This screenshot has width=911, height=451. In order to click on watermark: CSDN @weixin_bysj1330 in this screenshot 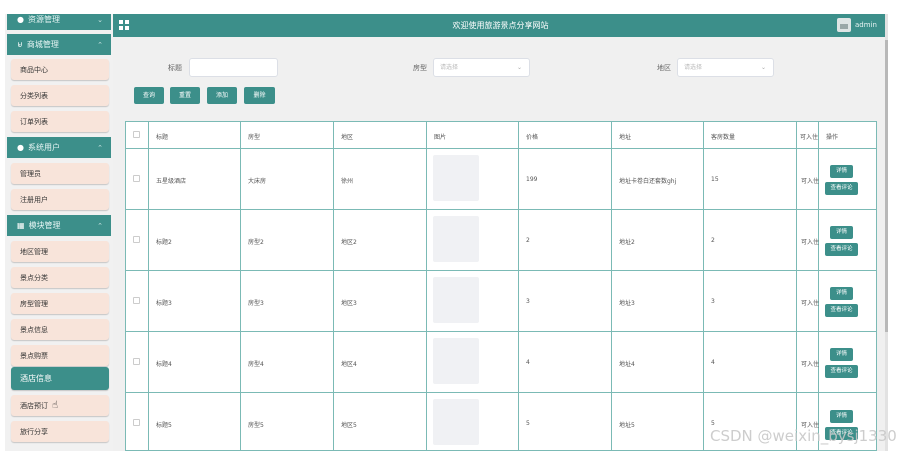, I will do `click(803, 436)`.